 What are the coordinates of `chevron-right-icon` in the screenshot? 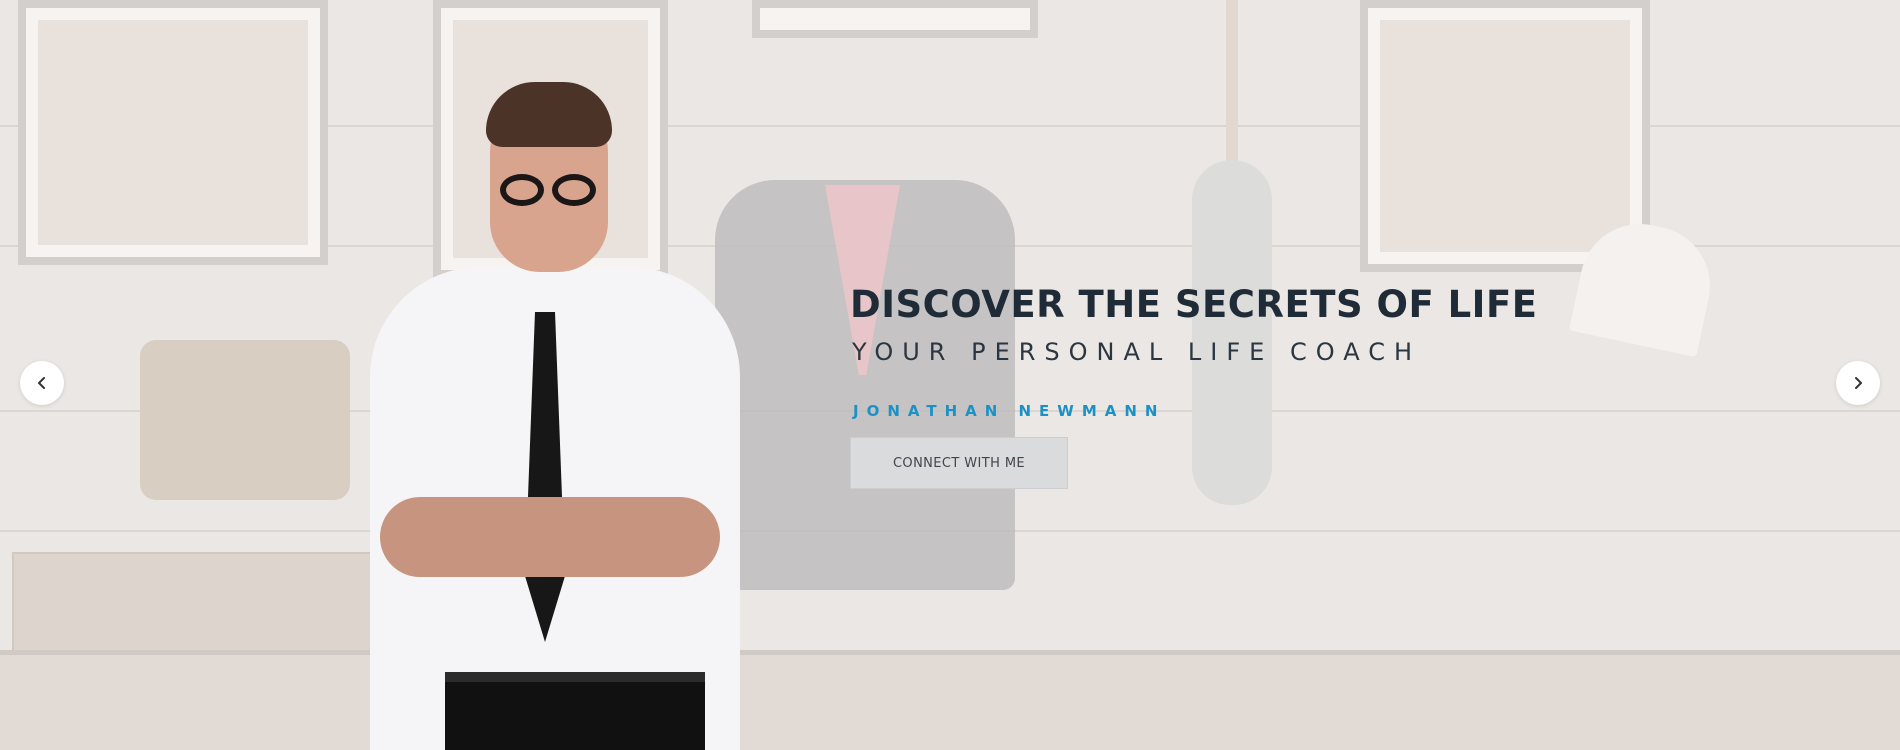 It's located at (1858, 383).